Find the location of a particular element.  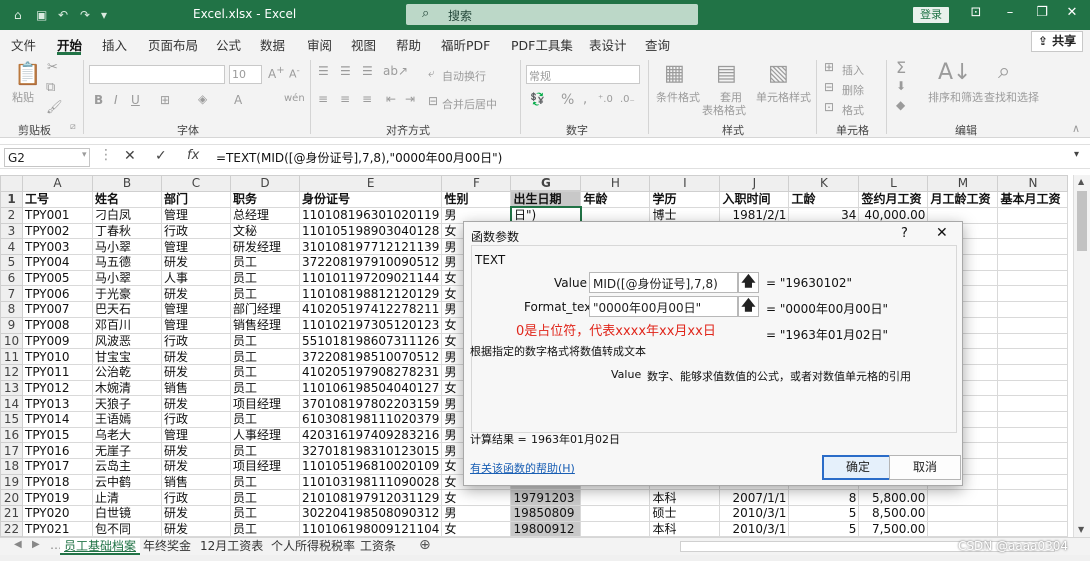

tab-0: 文件 is located at coordinates (23, 44).